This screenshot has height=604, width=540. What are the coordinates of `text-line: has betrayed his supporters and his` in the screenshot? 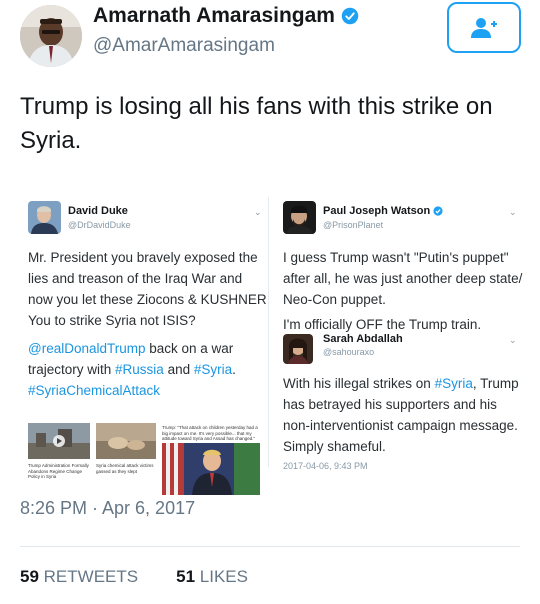 It's located at (390, 404).